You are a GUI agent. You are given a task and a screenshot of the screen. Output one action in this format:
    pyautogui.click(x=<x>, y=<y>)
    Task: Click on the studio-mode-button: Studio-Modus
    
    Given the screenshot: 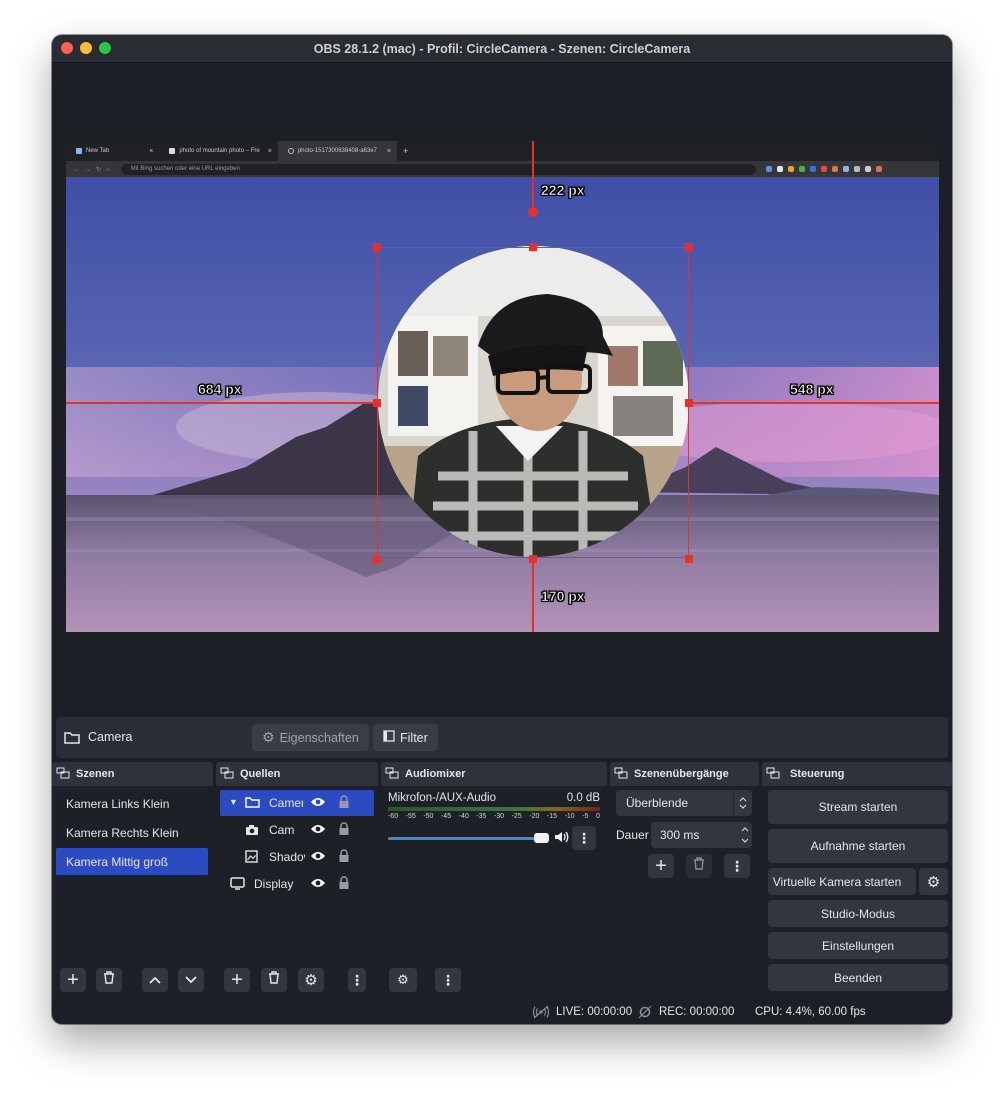 What is the action you would take?
    pyautogui.click(x=858, y=913)
    